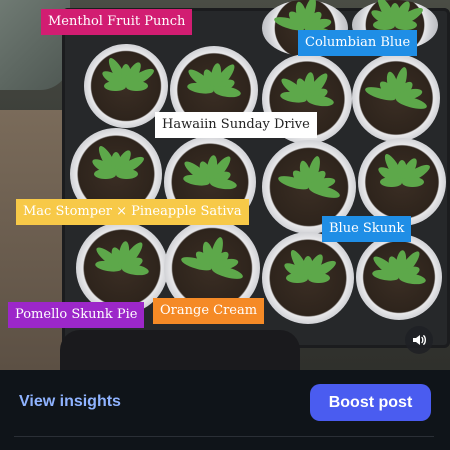 The width and height of the screenshot is (450, 450). Describe the element at coordinates (370, 402) in the screenshot. I see `boost-post-button: Boost post` at that location.